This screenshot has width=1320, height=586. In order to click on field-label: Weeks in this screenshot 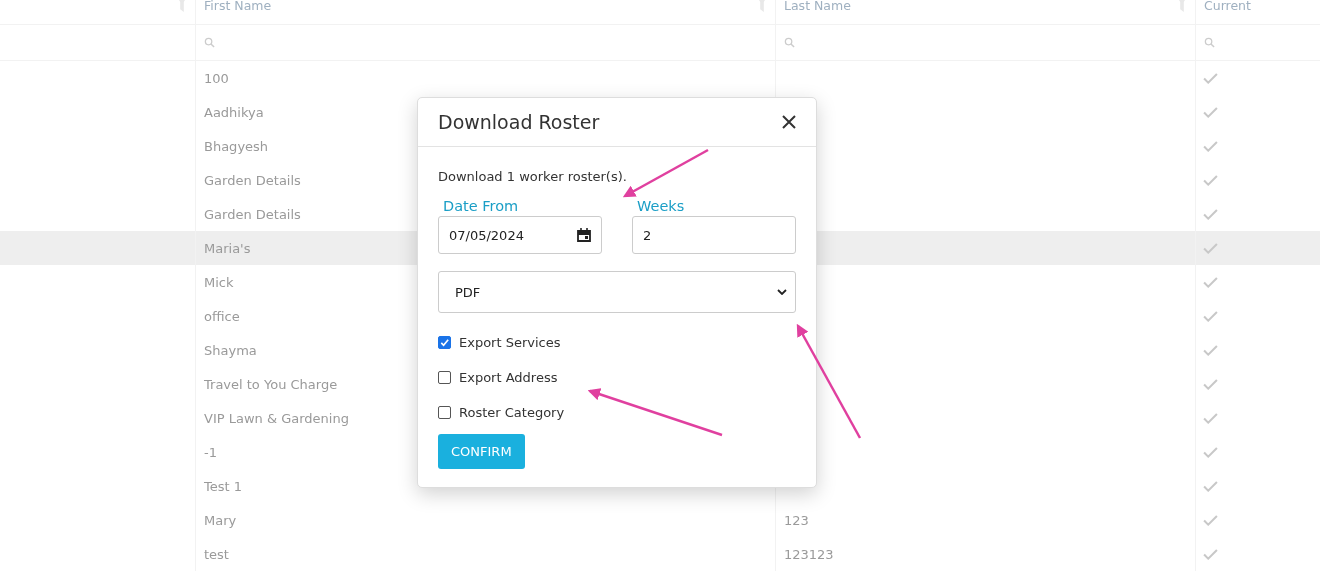, I will do `click(661, 206)`.